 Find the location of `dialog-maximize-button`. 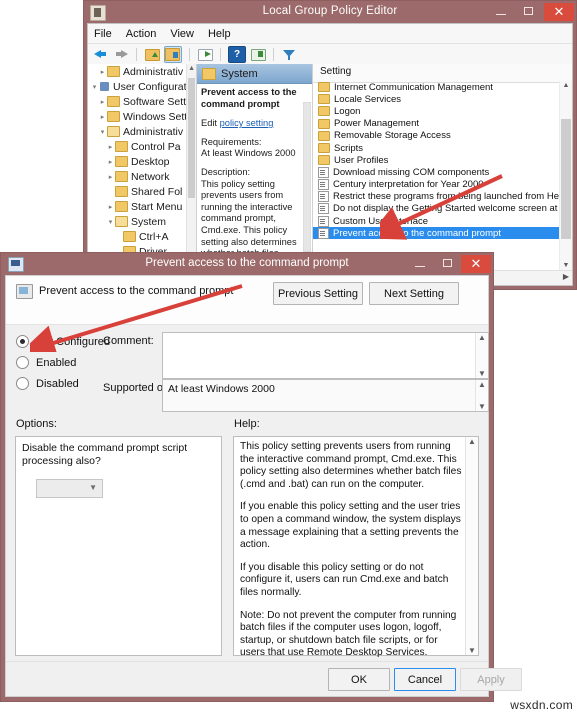

dialog-maximize-button is located at coordinates (448, 264).